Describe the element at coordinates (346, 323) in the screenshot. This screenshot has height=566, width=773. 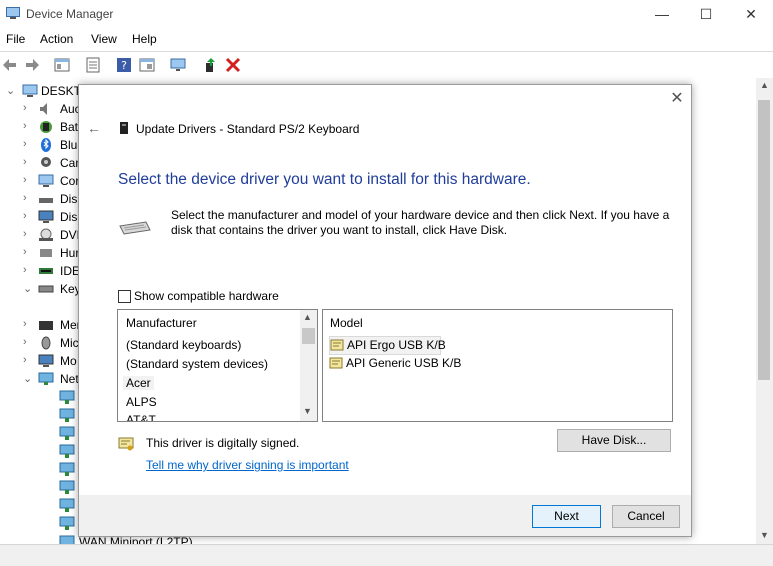
I see `model-header: Model` at that location.